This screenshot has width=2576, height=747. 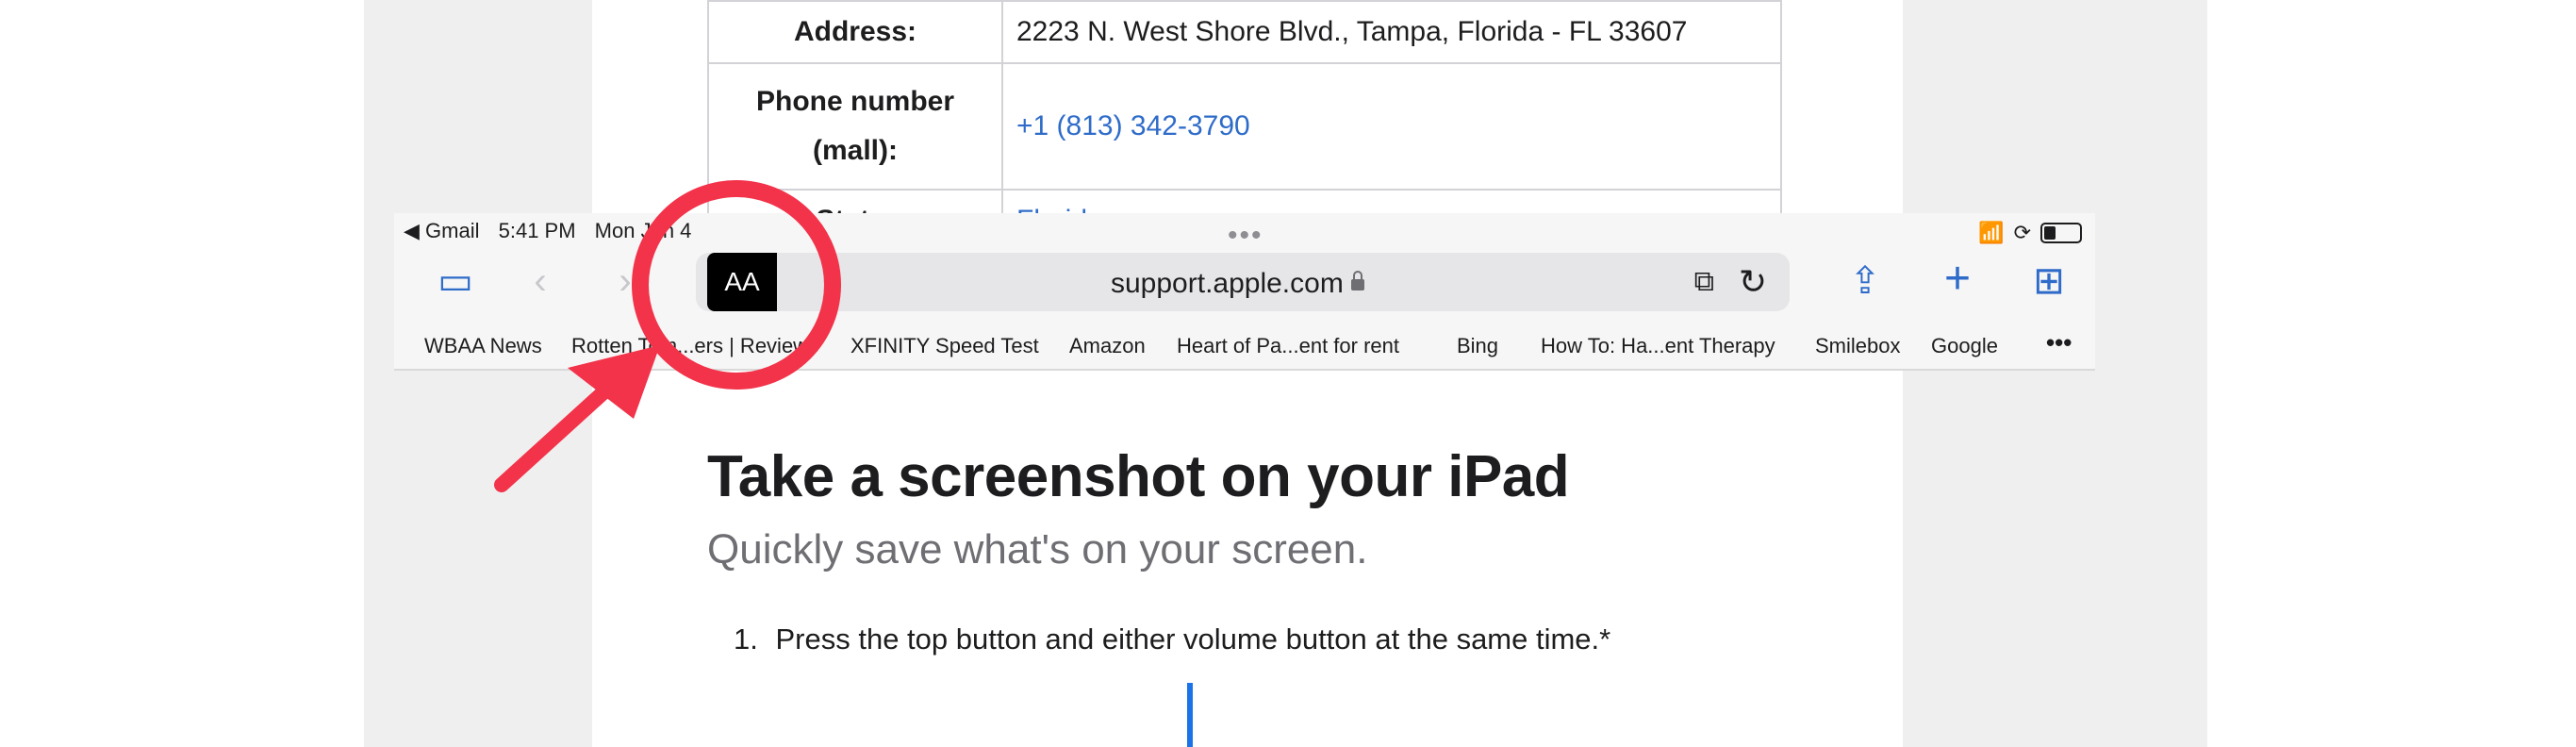 I want to click on bookmark-item: Amazon, so click(x=1107, y=346).